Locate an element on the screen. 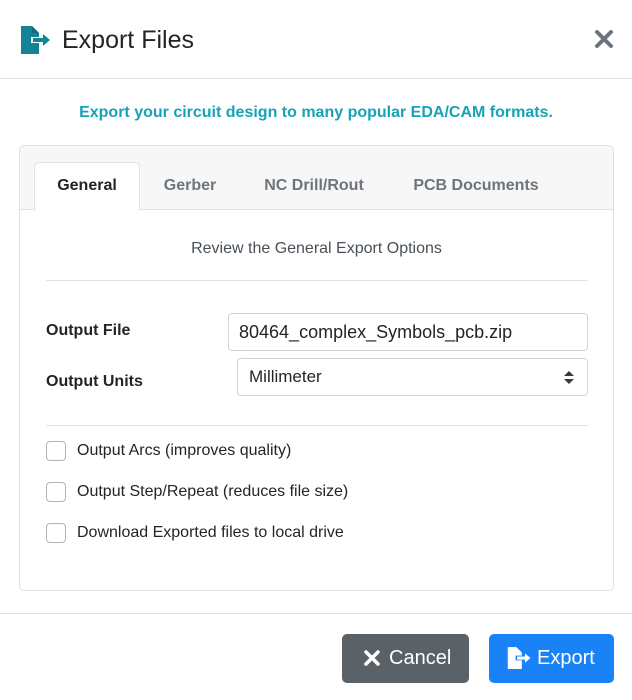 The height and width of the screenshot is (700, 632). dialog-title: Export Files is located at coordinates (128, 40).